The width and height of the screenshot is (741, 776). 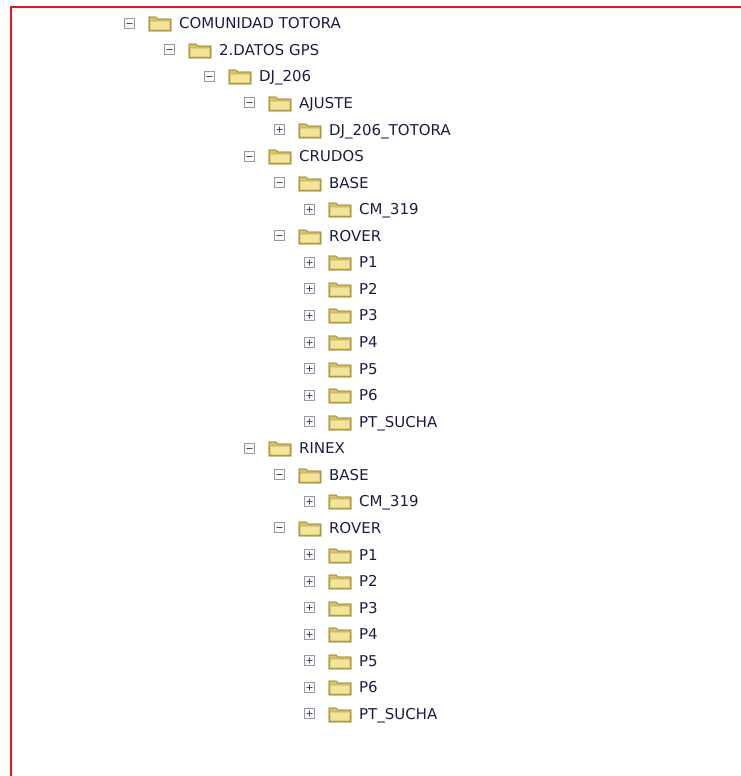 I want to click on folder-label: 2.DATOS GPS, so click(x=269, y=49).